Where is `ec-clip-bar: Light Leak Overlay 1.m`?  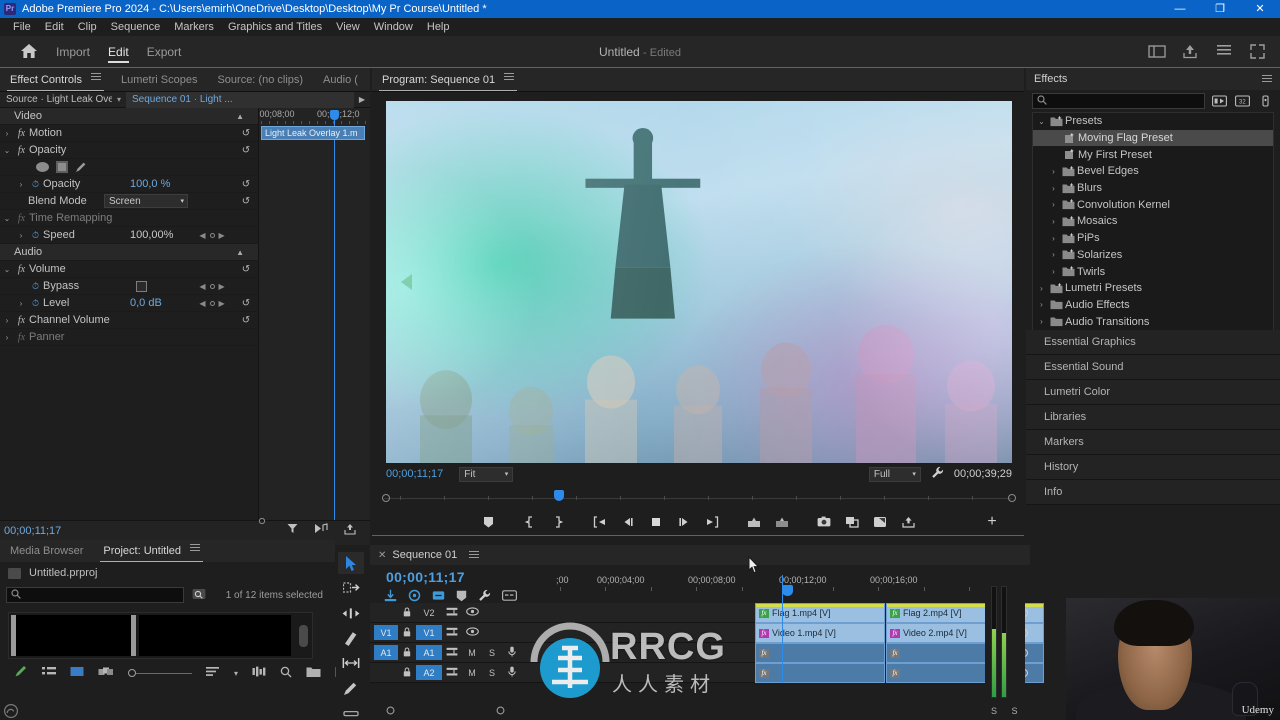
ec-clip-bar: Light Leak Overlay 1.m is located at coordinates (313, 133).